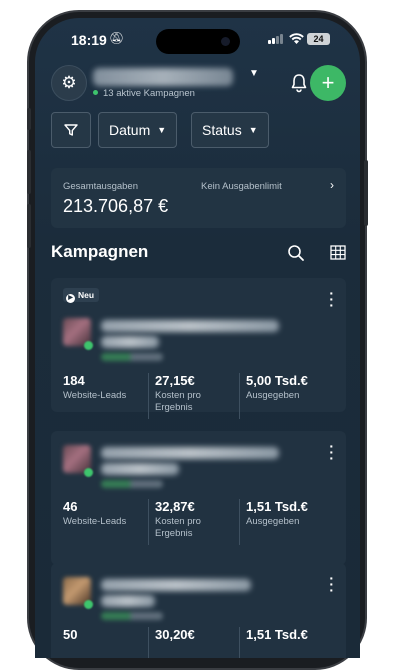 Image resolution: width=403 pixels, height=670 pixels. Describe the element at coordinates (277, 506) in the screenshot. I see `metric-value: 1,51 Tsd.€` at that location.